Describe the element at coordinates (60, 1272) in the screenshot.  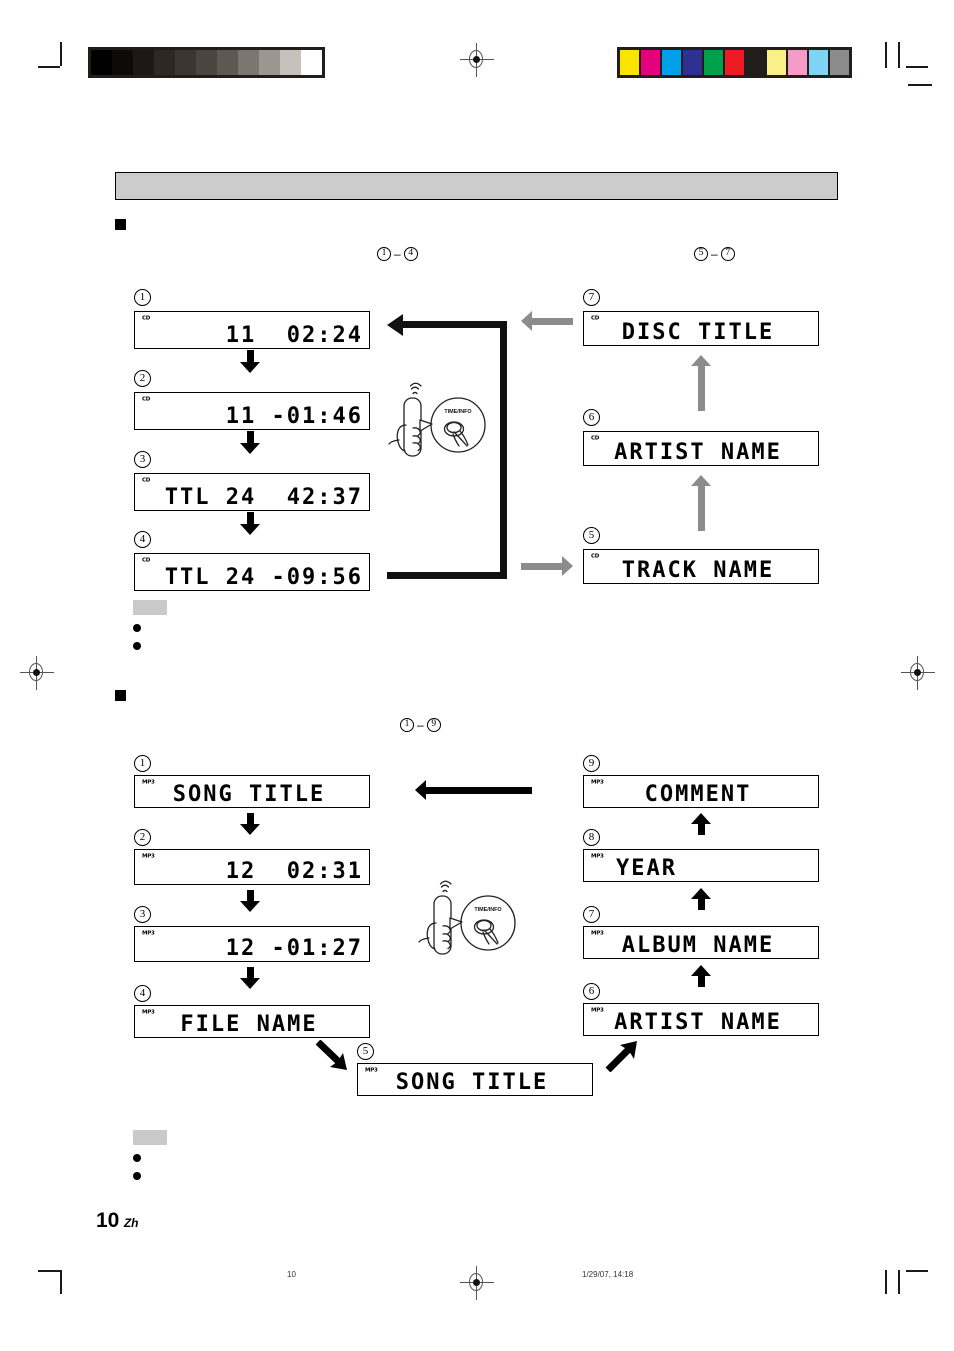
I see `crop-mark-bottom-left` at that location.